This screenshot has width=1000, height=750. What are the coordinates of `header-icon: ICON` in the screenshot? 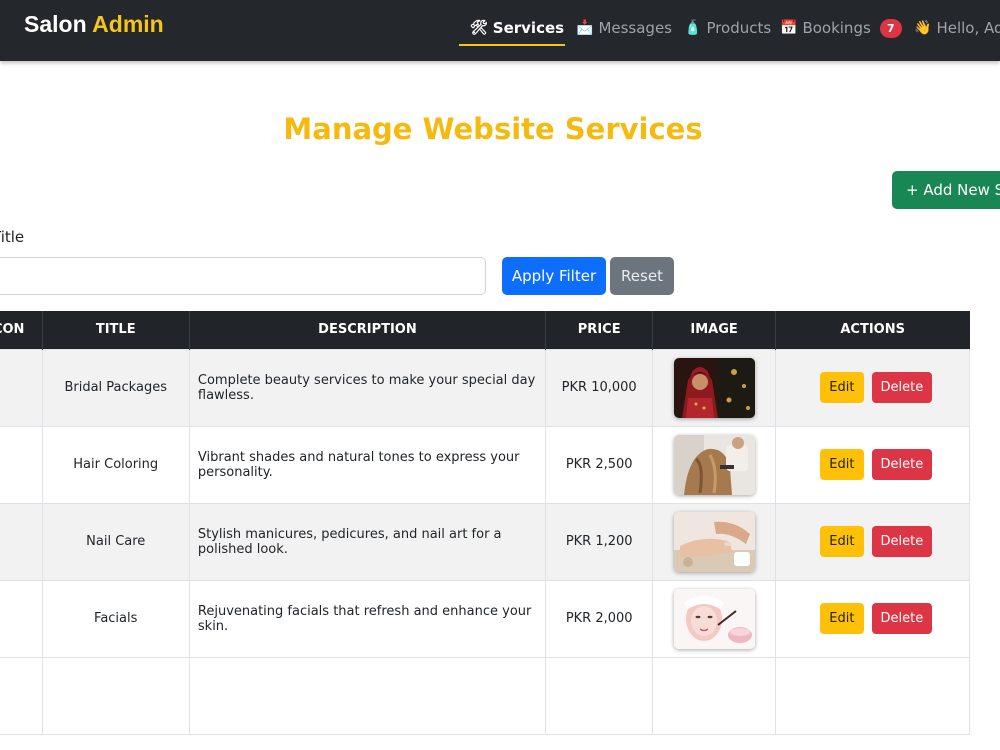 It's located at (21, 330).